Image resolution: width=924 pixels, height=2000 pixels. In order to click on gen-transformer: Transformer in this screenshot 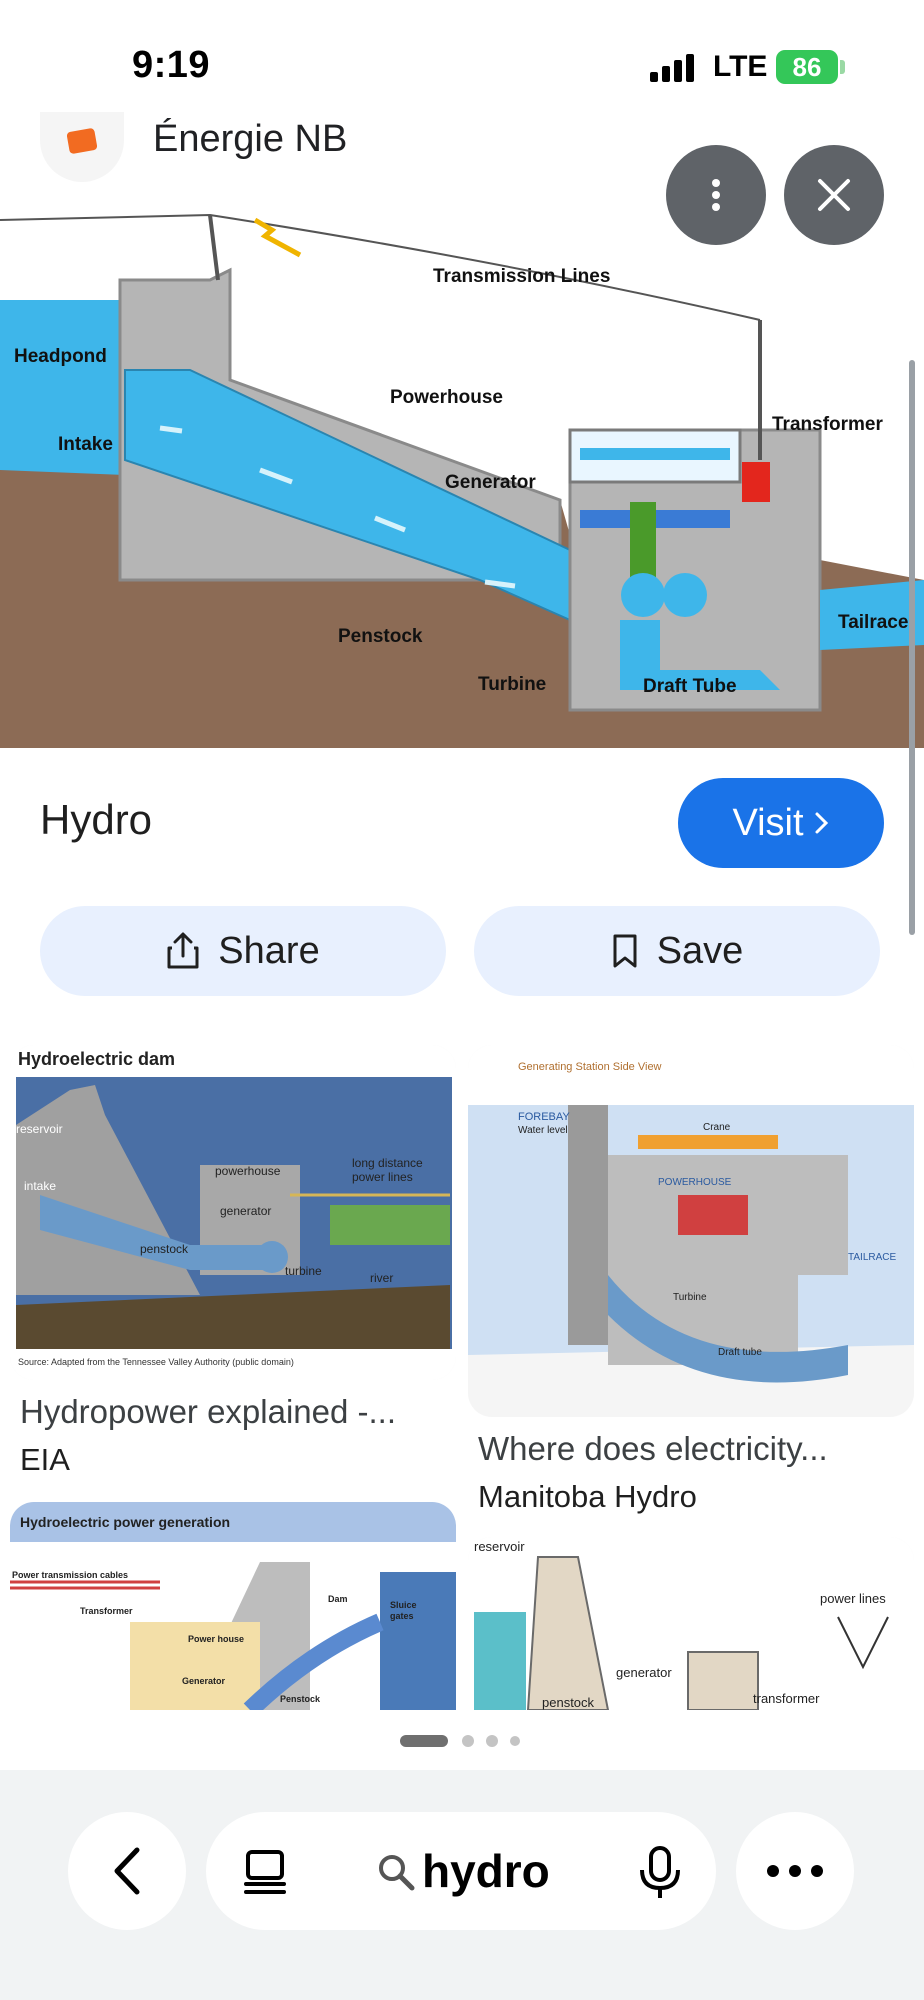, I will do `click(106, 1611)`.